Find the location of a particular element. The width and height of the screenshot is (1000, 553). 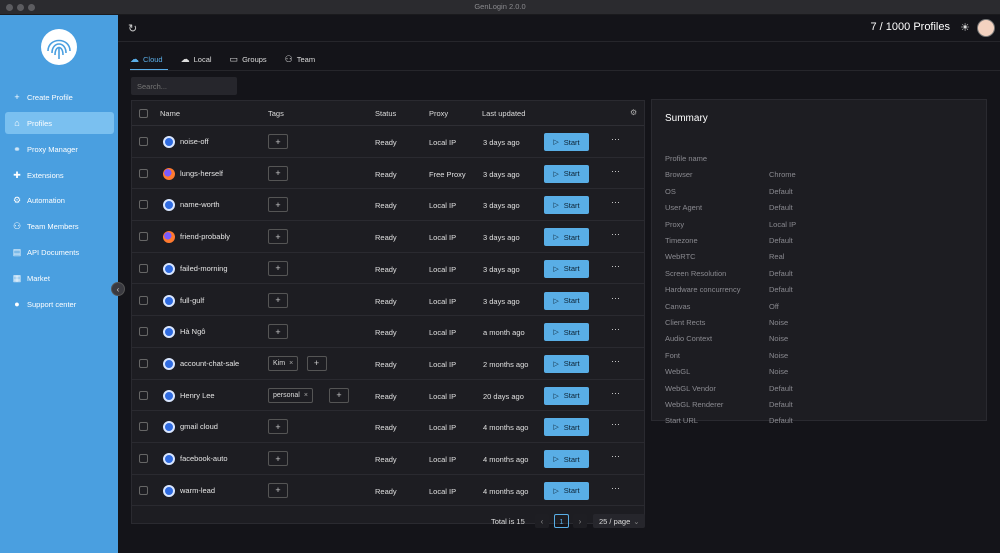

select-all-checkbox is located at coordinates (143, 113).